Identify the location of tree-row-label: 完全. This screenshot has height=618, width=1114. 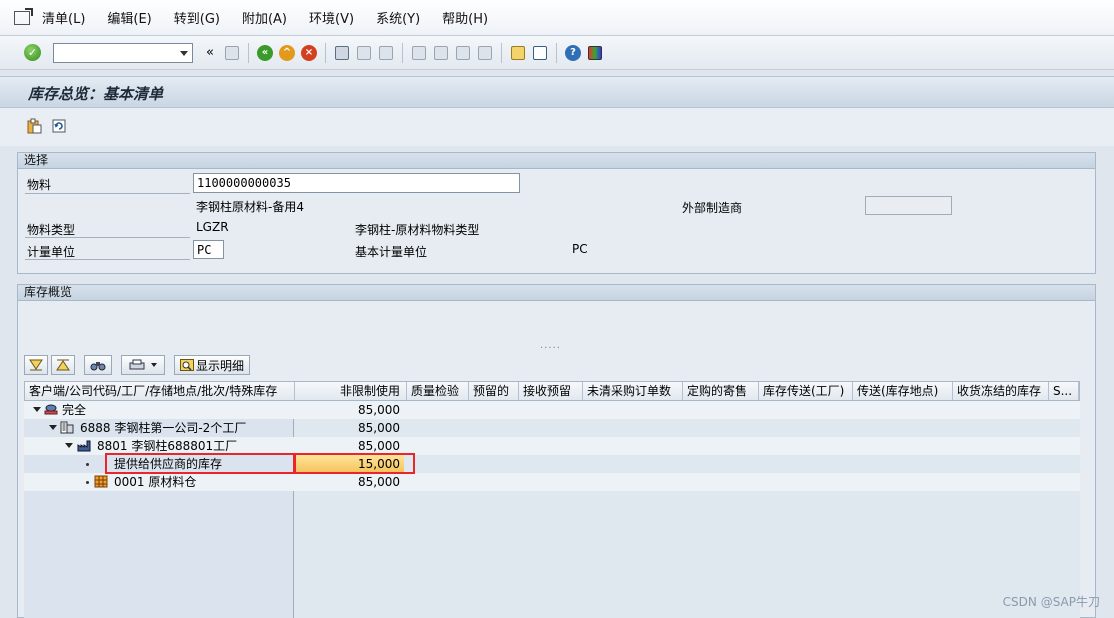
(74, 410).